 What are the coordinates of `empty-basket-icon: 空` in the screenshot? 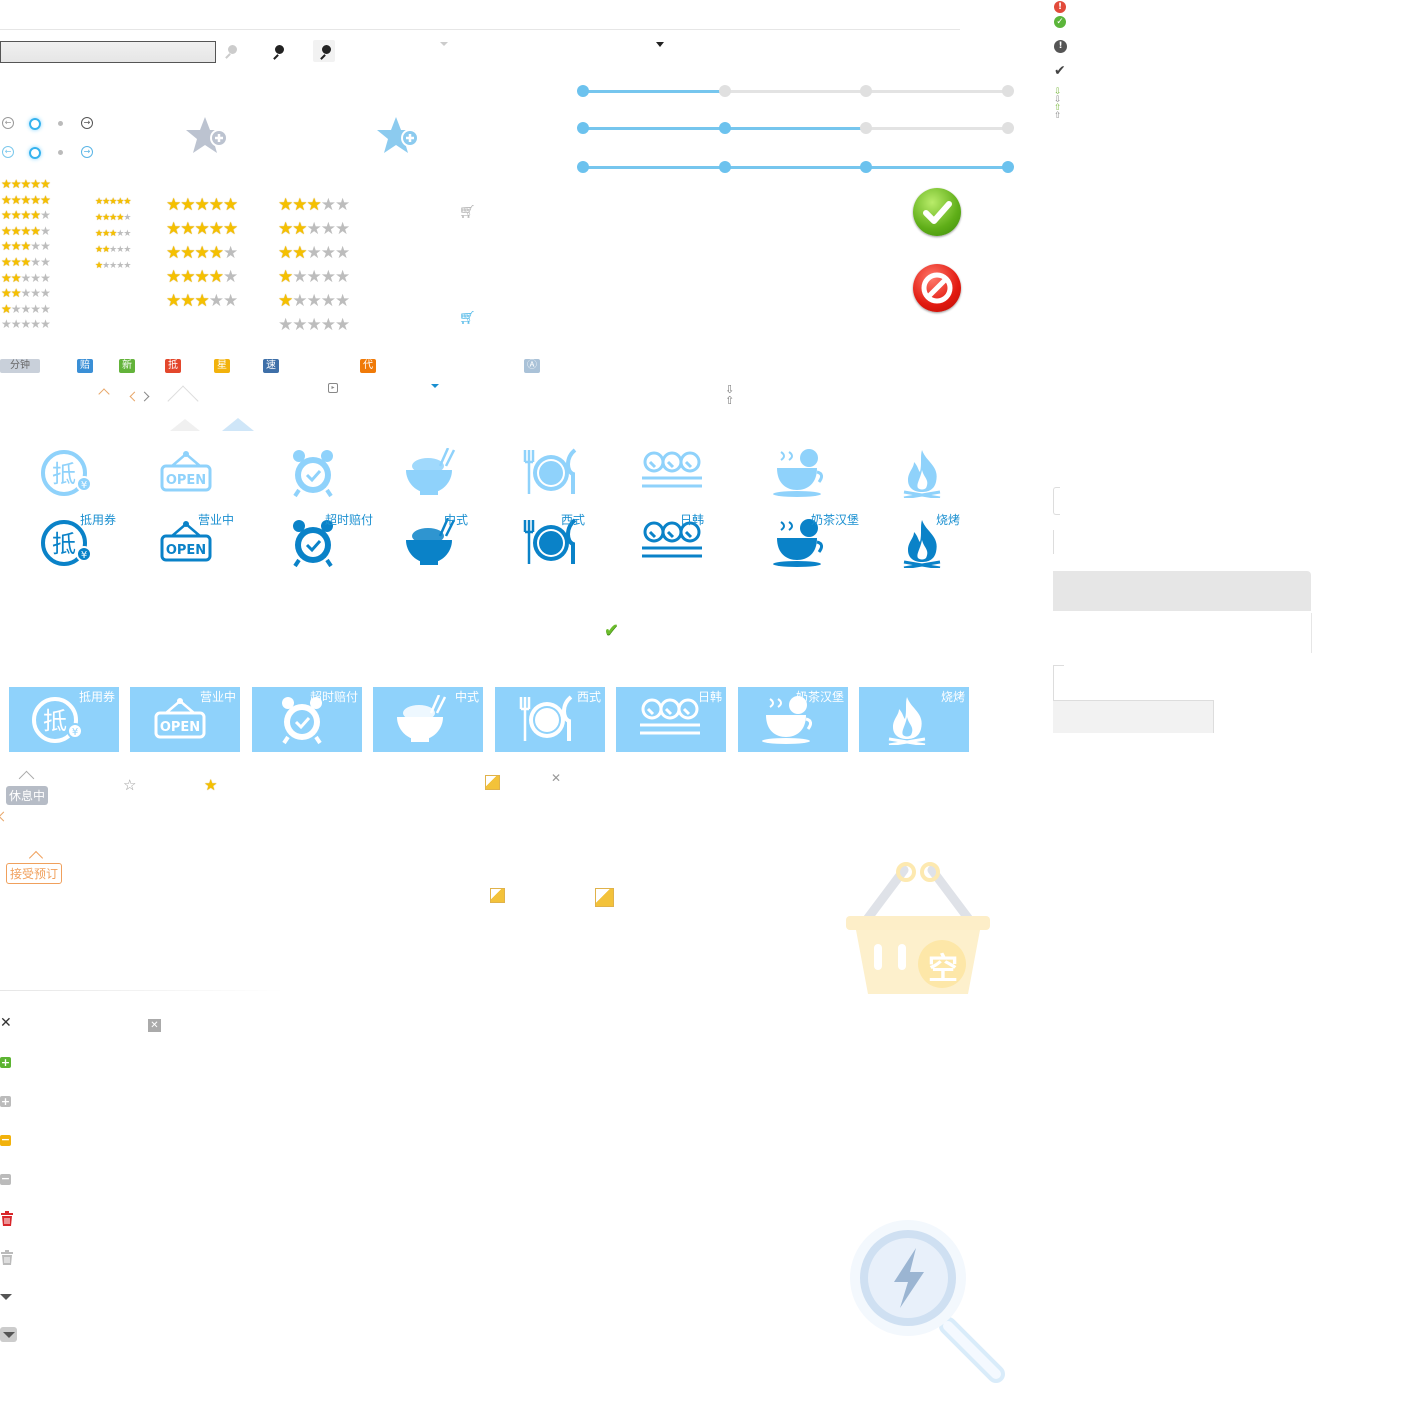 It's located at (918, 930).